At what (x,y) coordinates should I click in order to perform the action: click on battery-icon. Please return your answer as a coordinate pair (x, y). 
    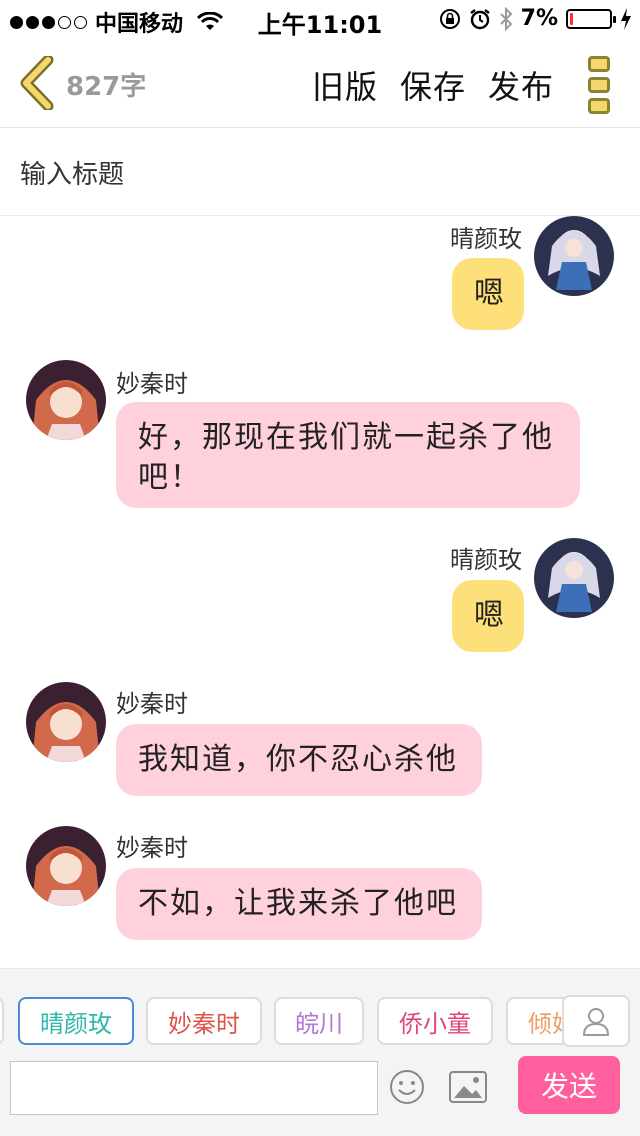
    Looking at the image, I should click on (591, 18).